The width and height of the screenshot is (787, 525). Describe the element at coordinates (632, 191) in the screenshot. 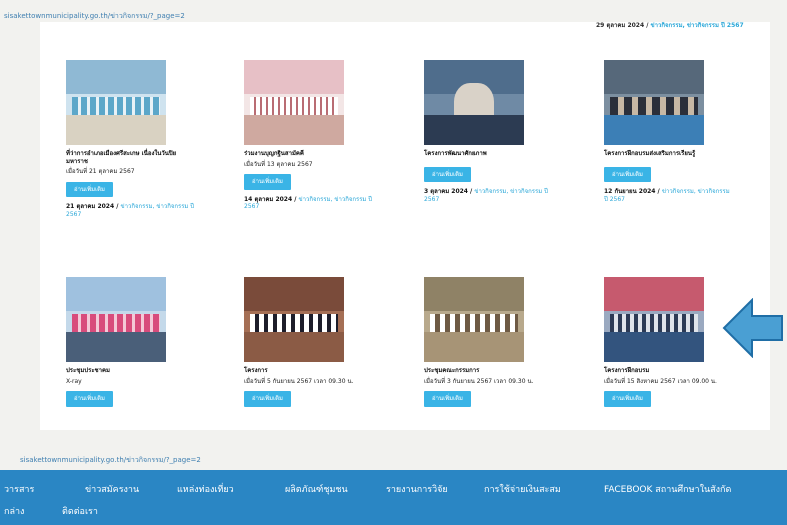

I see `card-date: 12 กันยายน 2024 /` at that location.